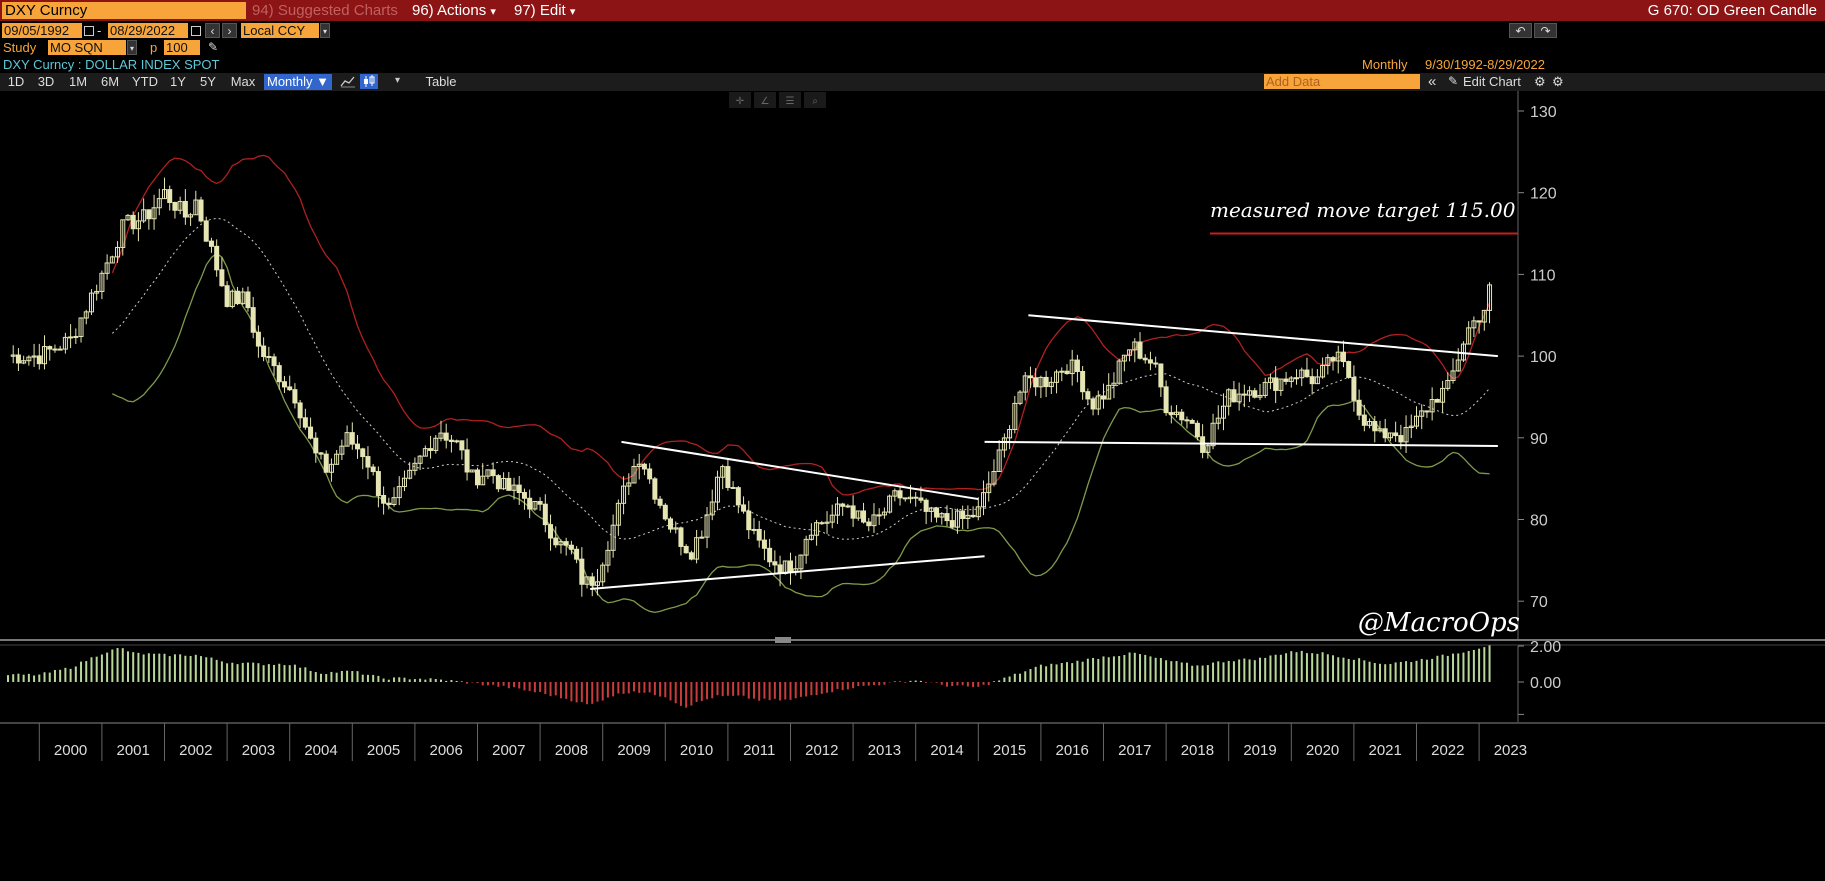 This screenshot has width=1825, height=881. What do you see at coordinates (1492, 81) in the screenshot?
I see `edit-chart-button: Edit Chart` at bounding box center [1492, 81].